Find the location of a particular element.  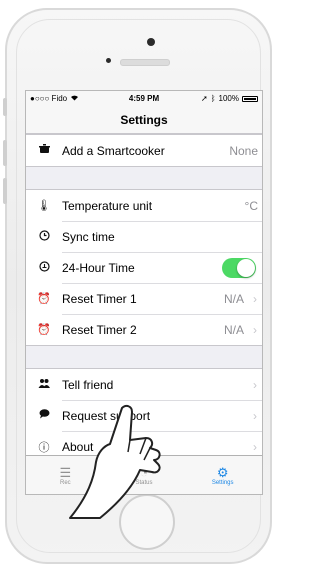

pot-icon is located at coordinates (44, 150).